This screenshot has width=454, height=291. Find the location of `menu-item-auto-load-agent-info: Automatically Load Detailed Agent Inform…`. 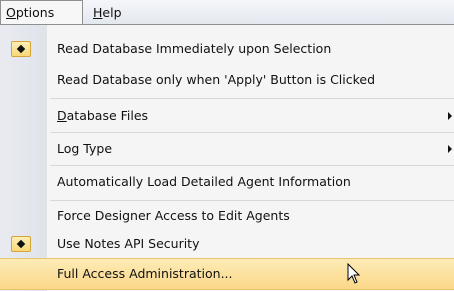

menu-item-auto-load-agent-info: Automatically Load Detailed Agent Inform… is located at coordinates (227, 182).